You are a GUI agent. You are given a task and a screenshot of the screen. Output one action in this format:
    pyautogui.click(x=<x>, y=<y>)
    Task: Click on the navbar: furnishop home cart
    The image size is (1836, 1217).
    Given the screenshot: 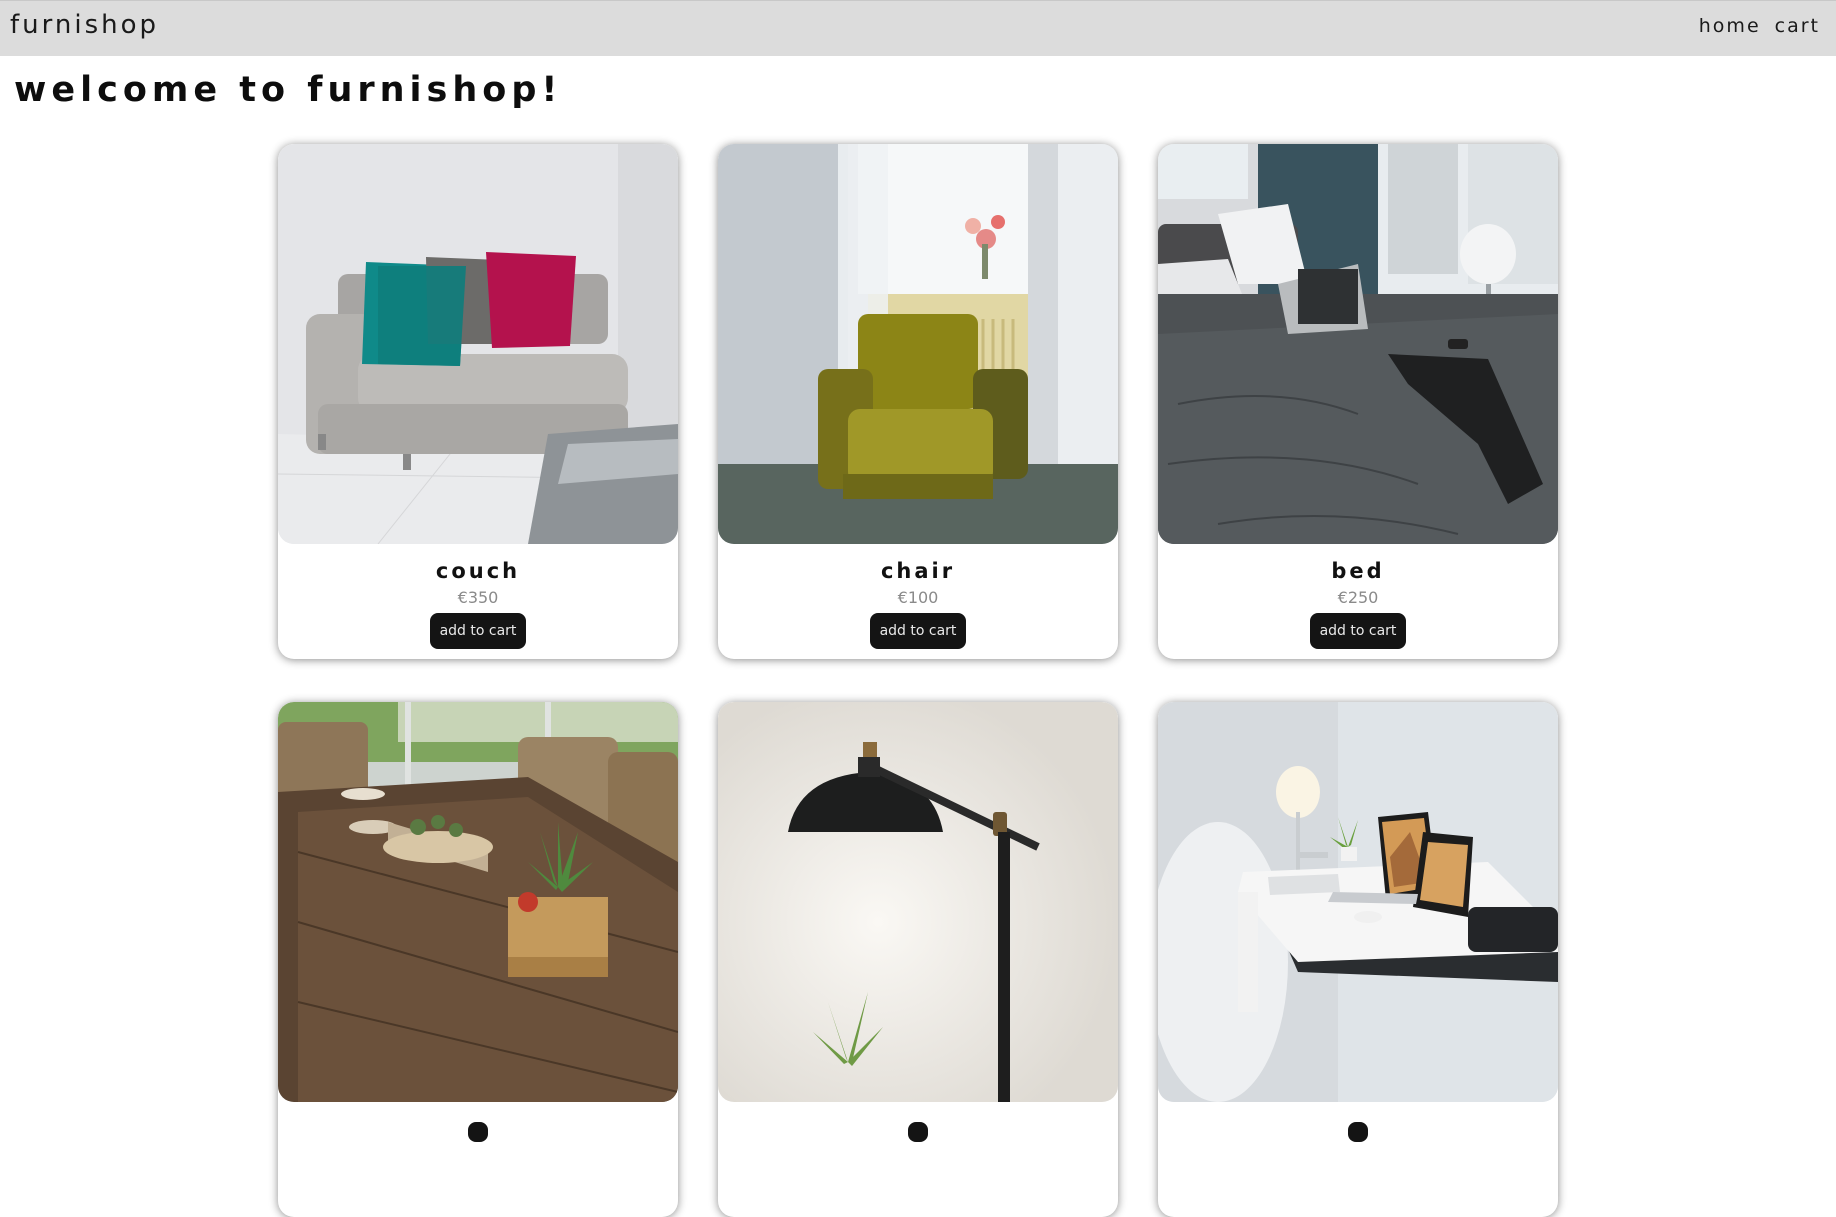 What is the action you would take?
    pyautogui.click(x=918, y=28)
    